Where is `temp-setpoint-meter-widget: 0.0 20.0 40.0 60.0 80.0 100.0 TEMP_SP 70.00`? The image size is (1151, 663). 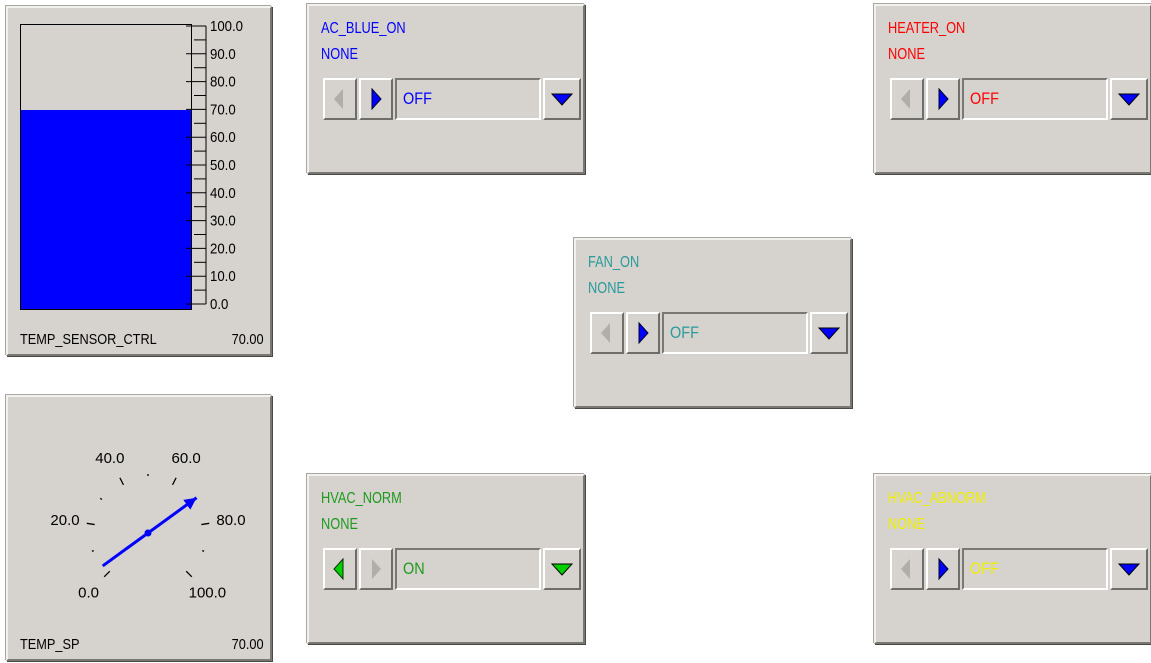 temp-setpoint-meter-widget: 0.0 20.0 40.0 60.0 80.0 100.0 TEMP_SP 70.00 is located at coordinates (139, 528).